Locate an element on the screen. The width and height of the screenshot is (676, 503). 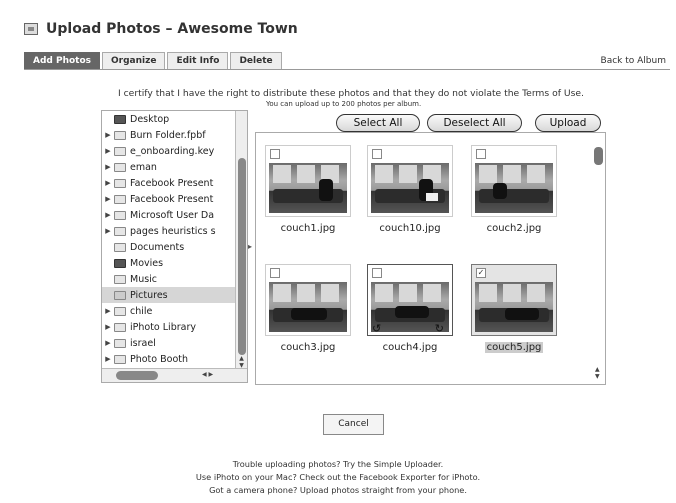
photo-grid-scrollbar: ▲ ▼ is located at coordinates (599, 259).